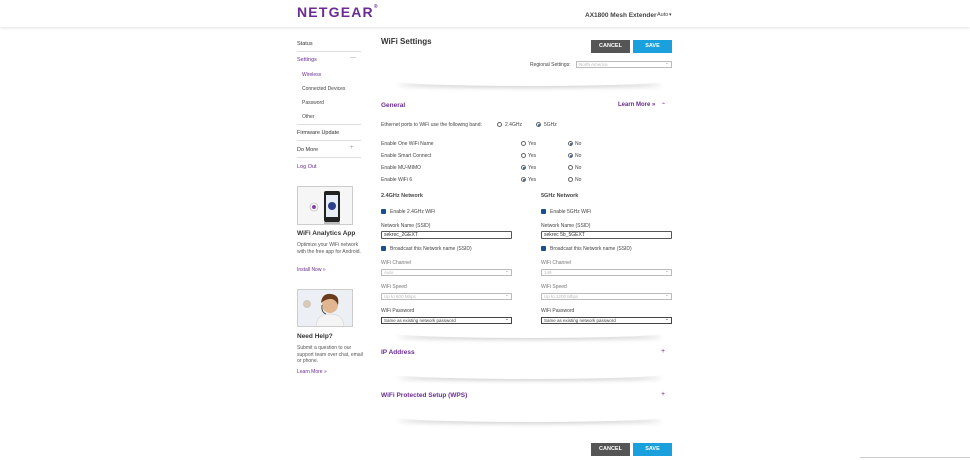 The width and height of the screenshot is (970, 460). I want to click on one-wifi-name-yes-radio, so click(523, 143).